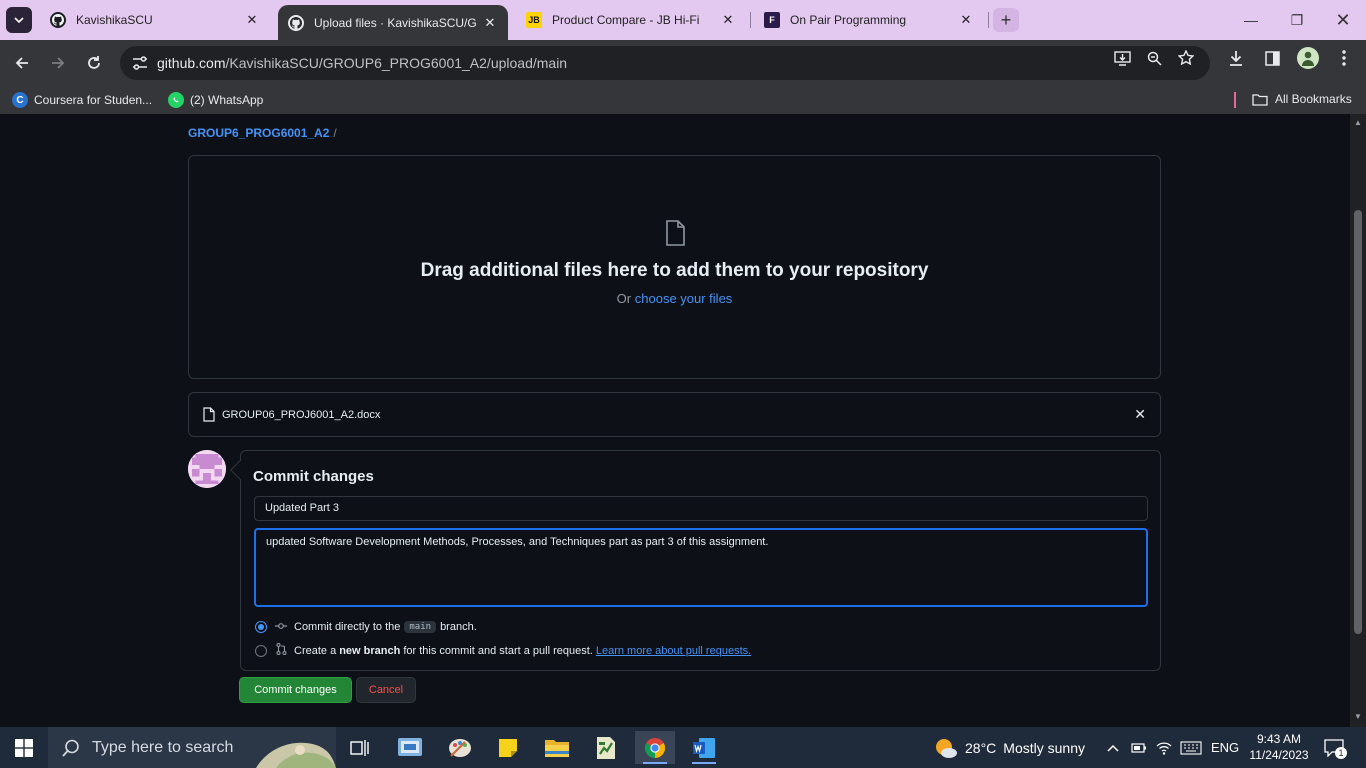 The image size is (1366, 768). I want to click on zoom-icon, so click(1154, 58).